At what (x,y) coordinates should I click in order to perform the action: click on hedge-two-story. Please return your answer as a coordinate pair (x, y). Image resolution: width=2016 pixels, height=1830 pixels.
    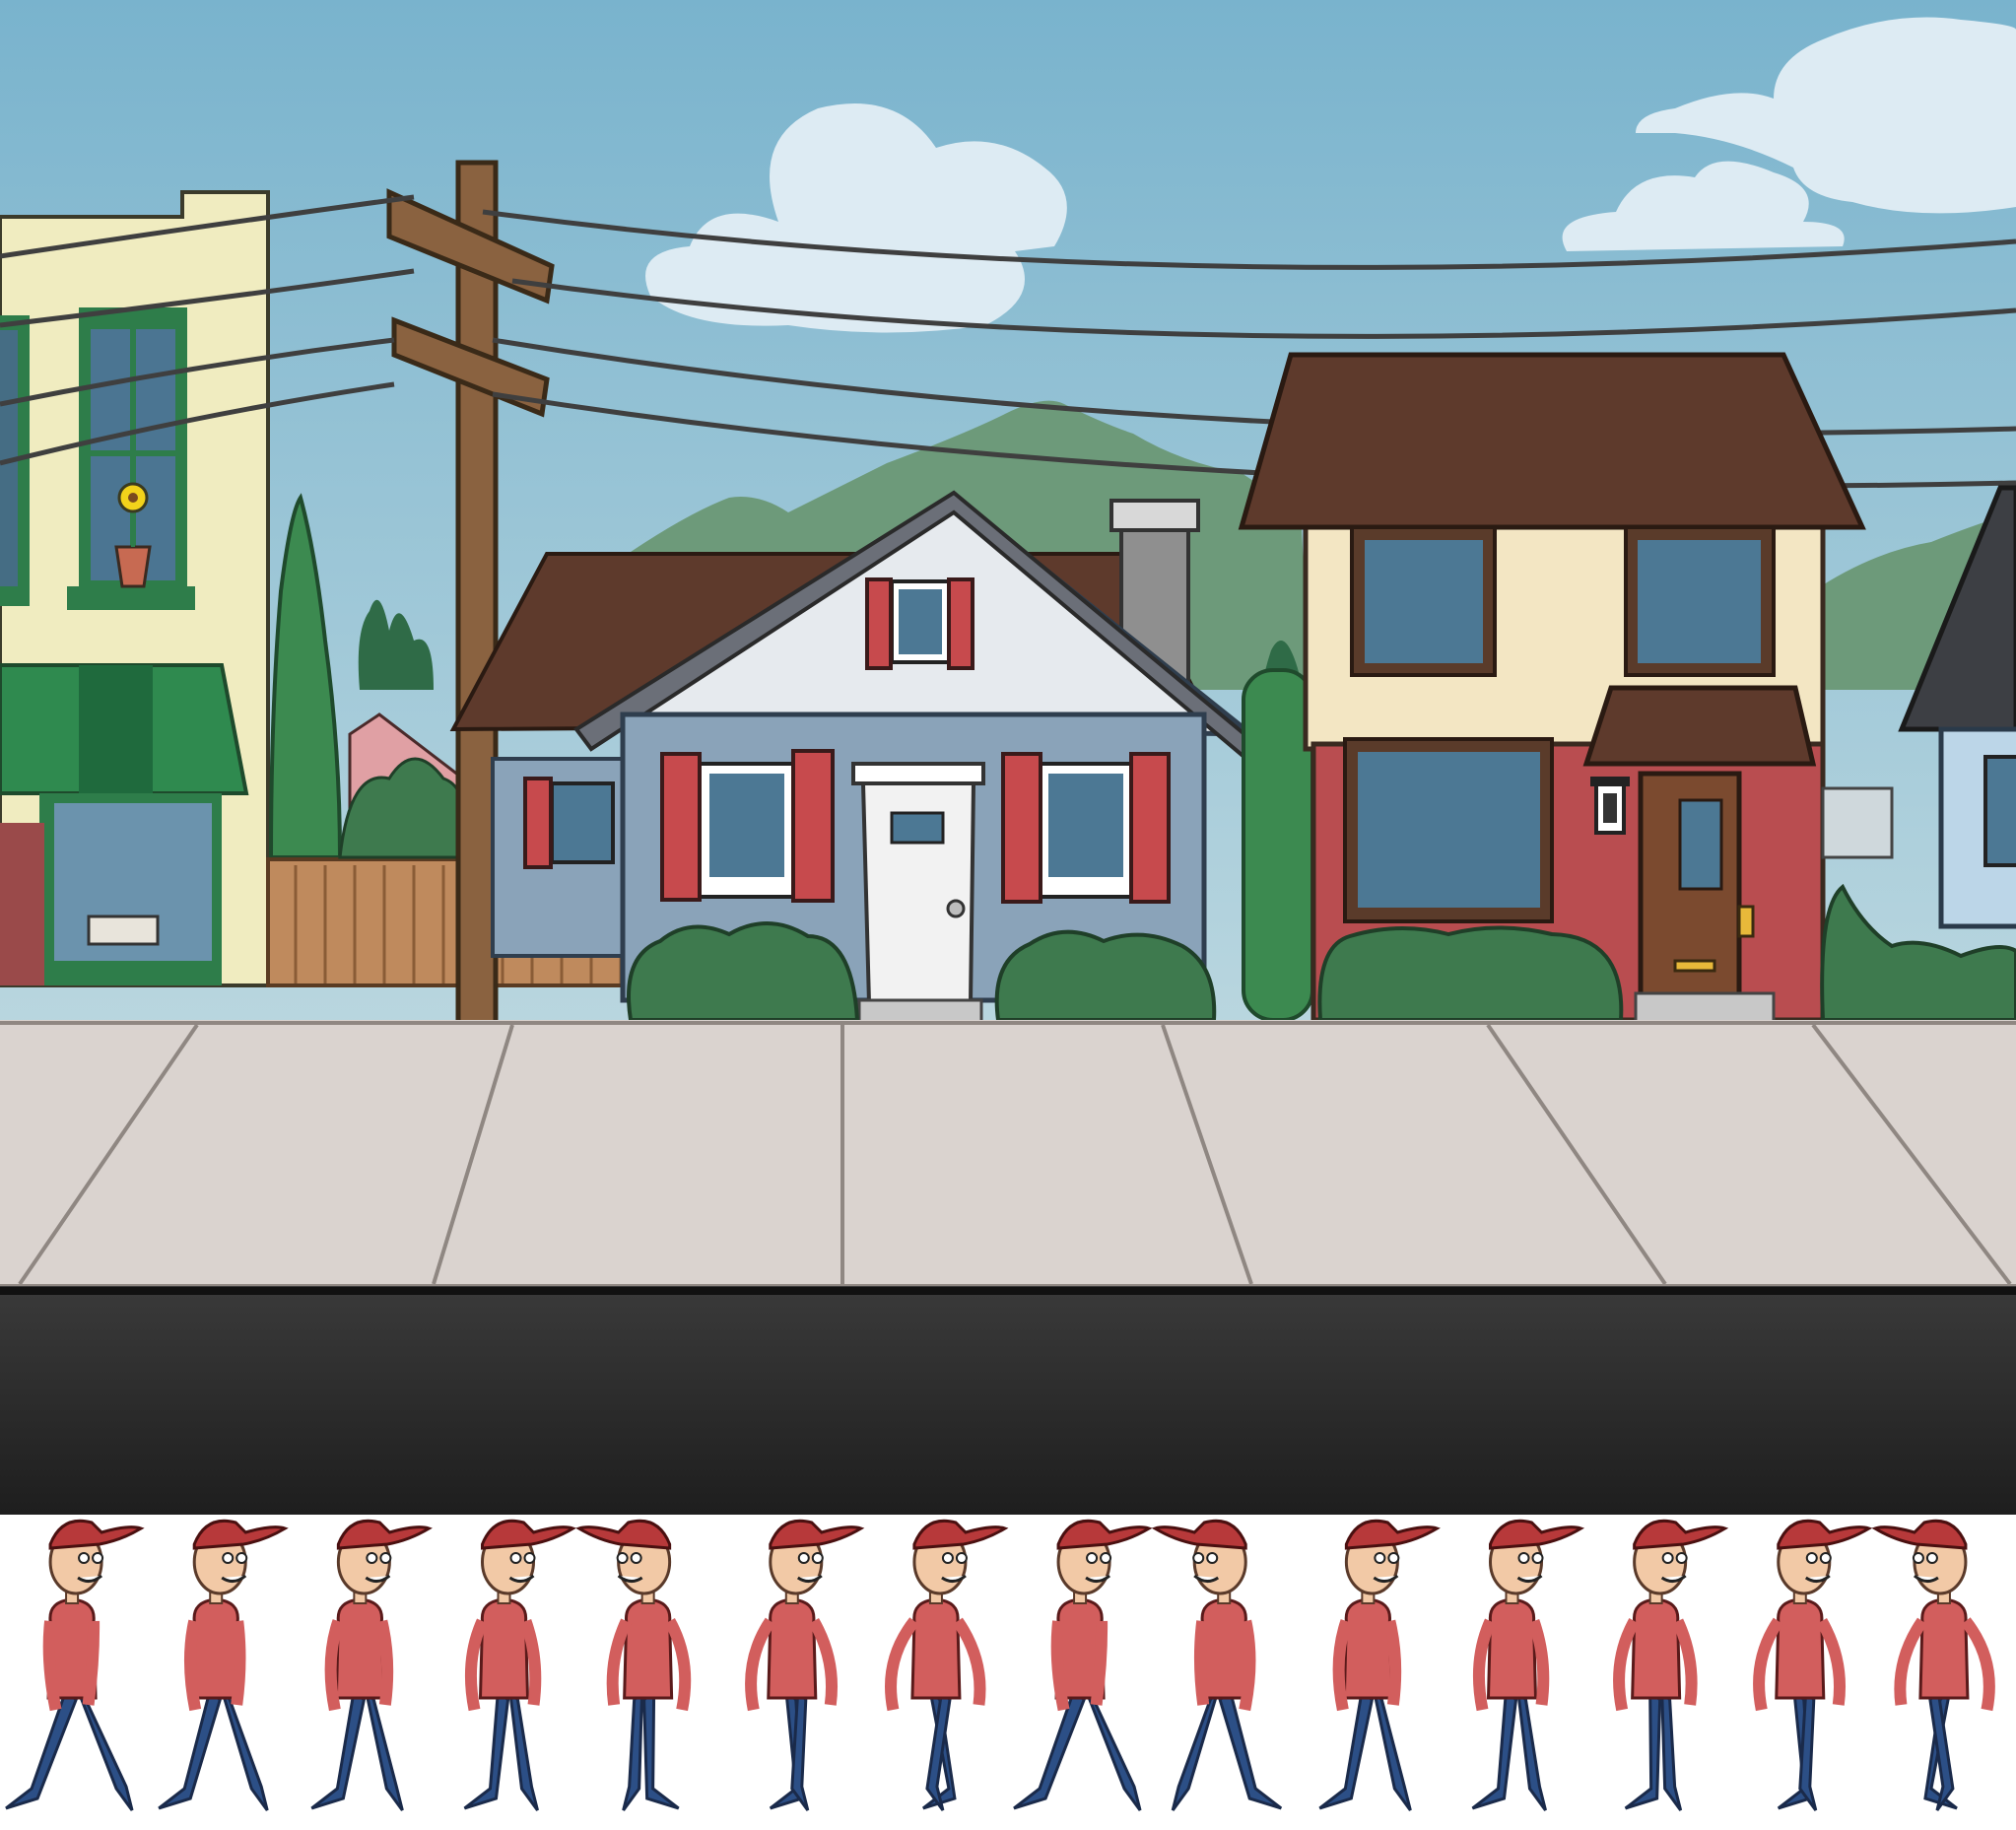
    Looking at the image, I should click on (1470, 973).